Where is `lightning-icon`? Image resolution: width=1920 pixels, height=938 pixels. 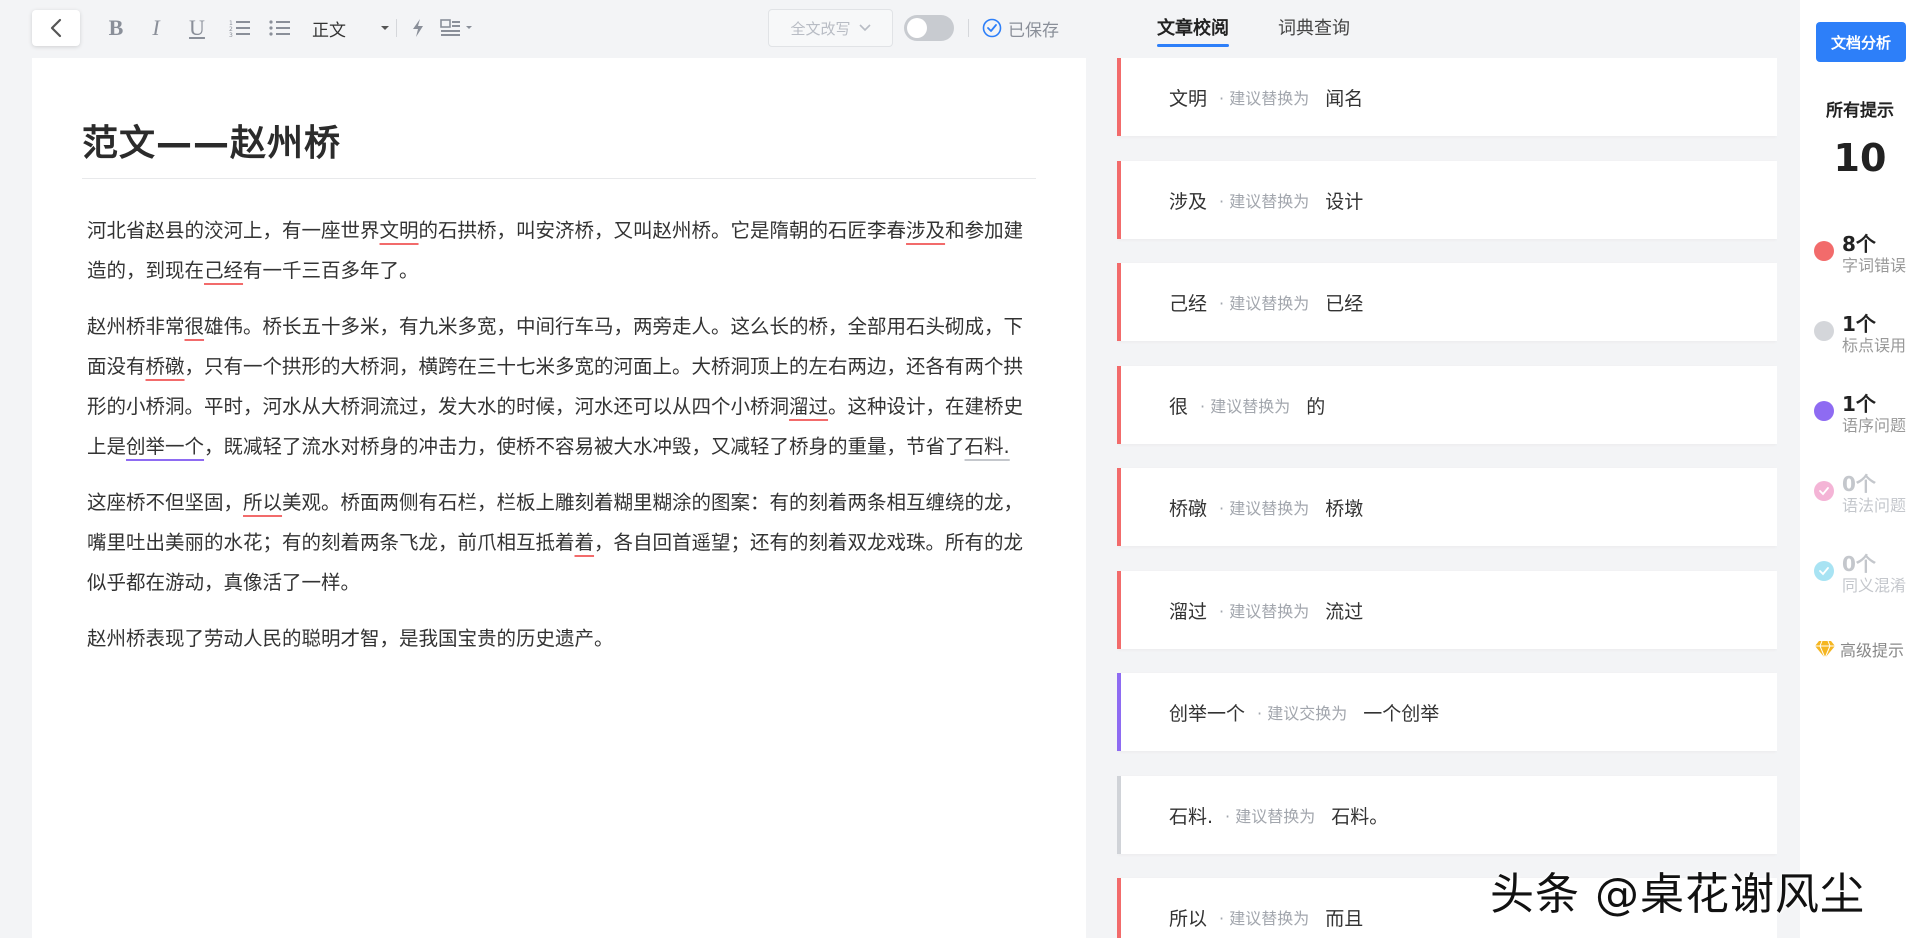
lightning-icon is located at coordinates (418, 28).